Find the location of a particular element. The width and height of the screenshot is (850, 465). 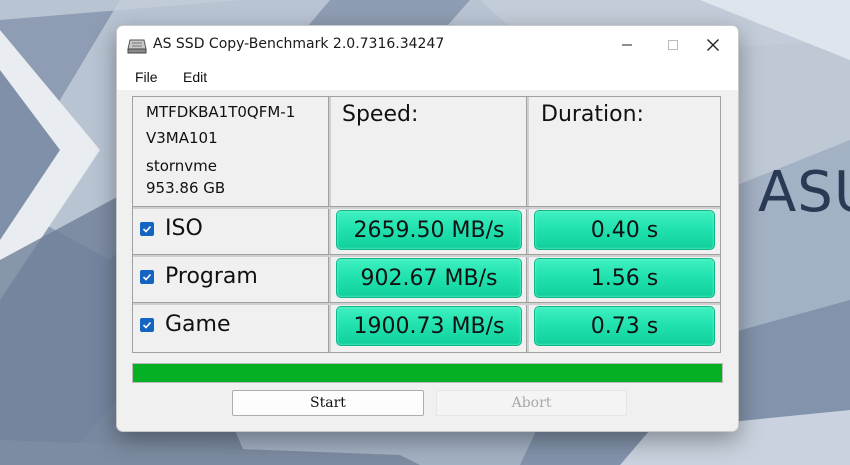

close-button is located at coordinates (713, 45).